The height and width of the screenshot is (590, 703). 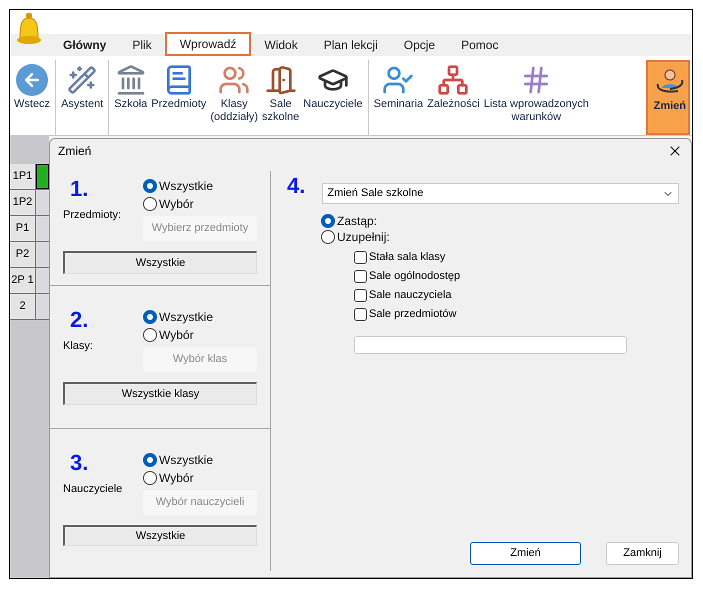 I want to click on ribbon-button: Klasy (oddziały), so click(x=234, y=97).